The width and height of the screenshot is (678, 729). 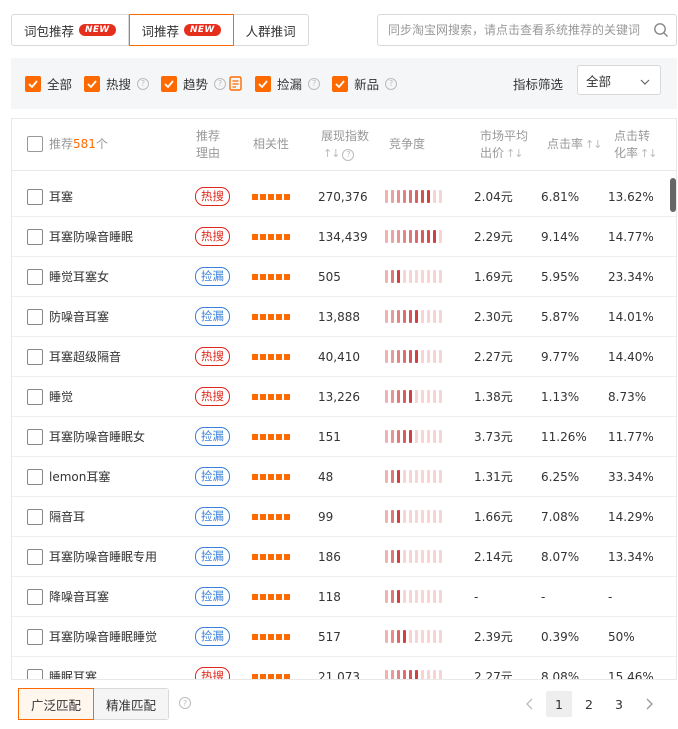 What do you see at coordinates (79, 317) in the screenshot?
I see `keyword-cell: 防噪音耳塞` at bounding box center [79, 317].